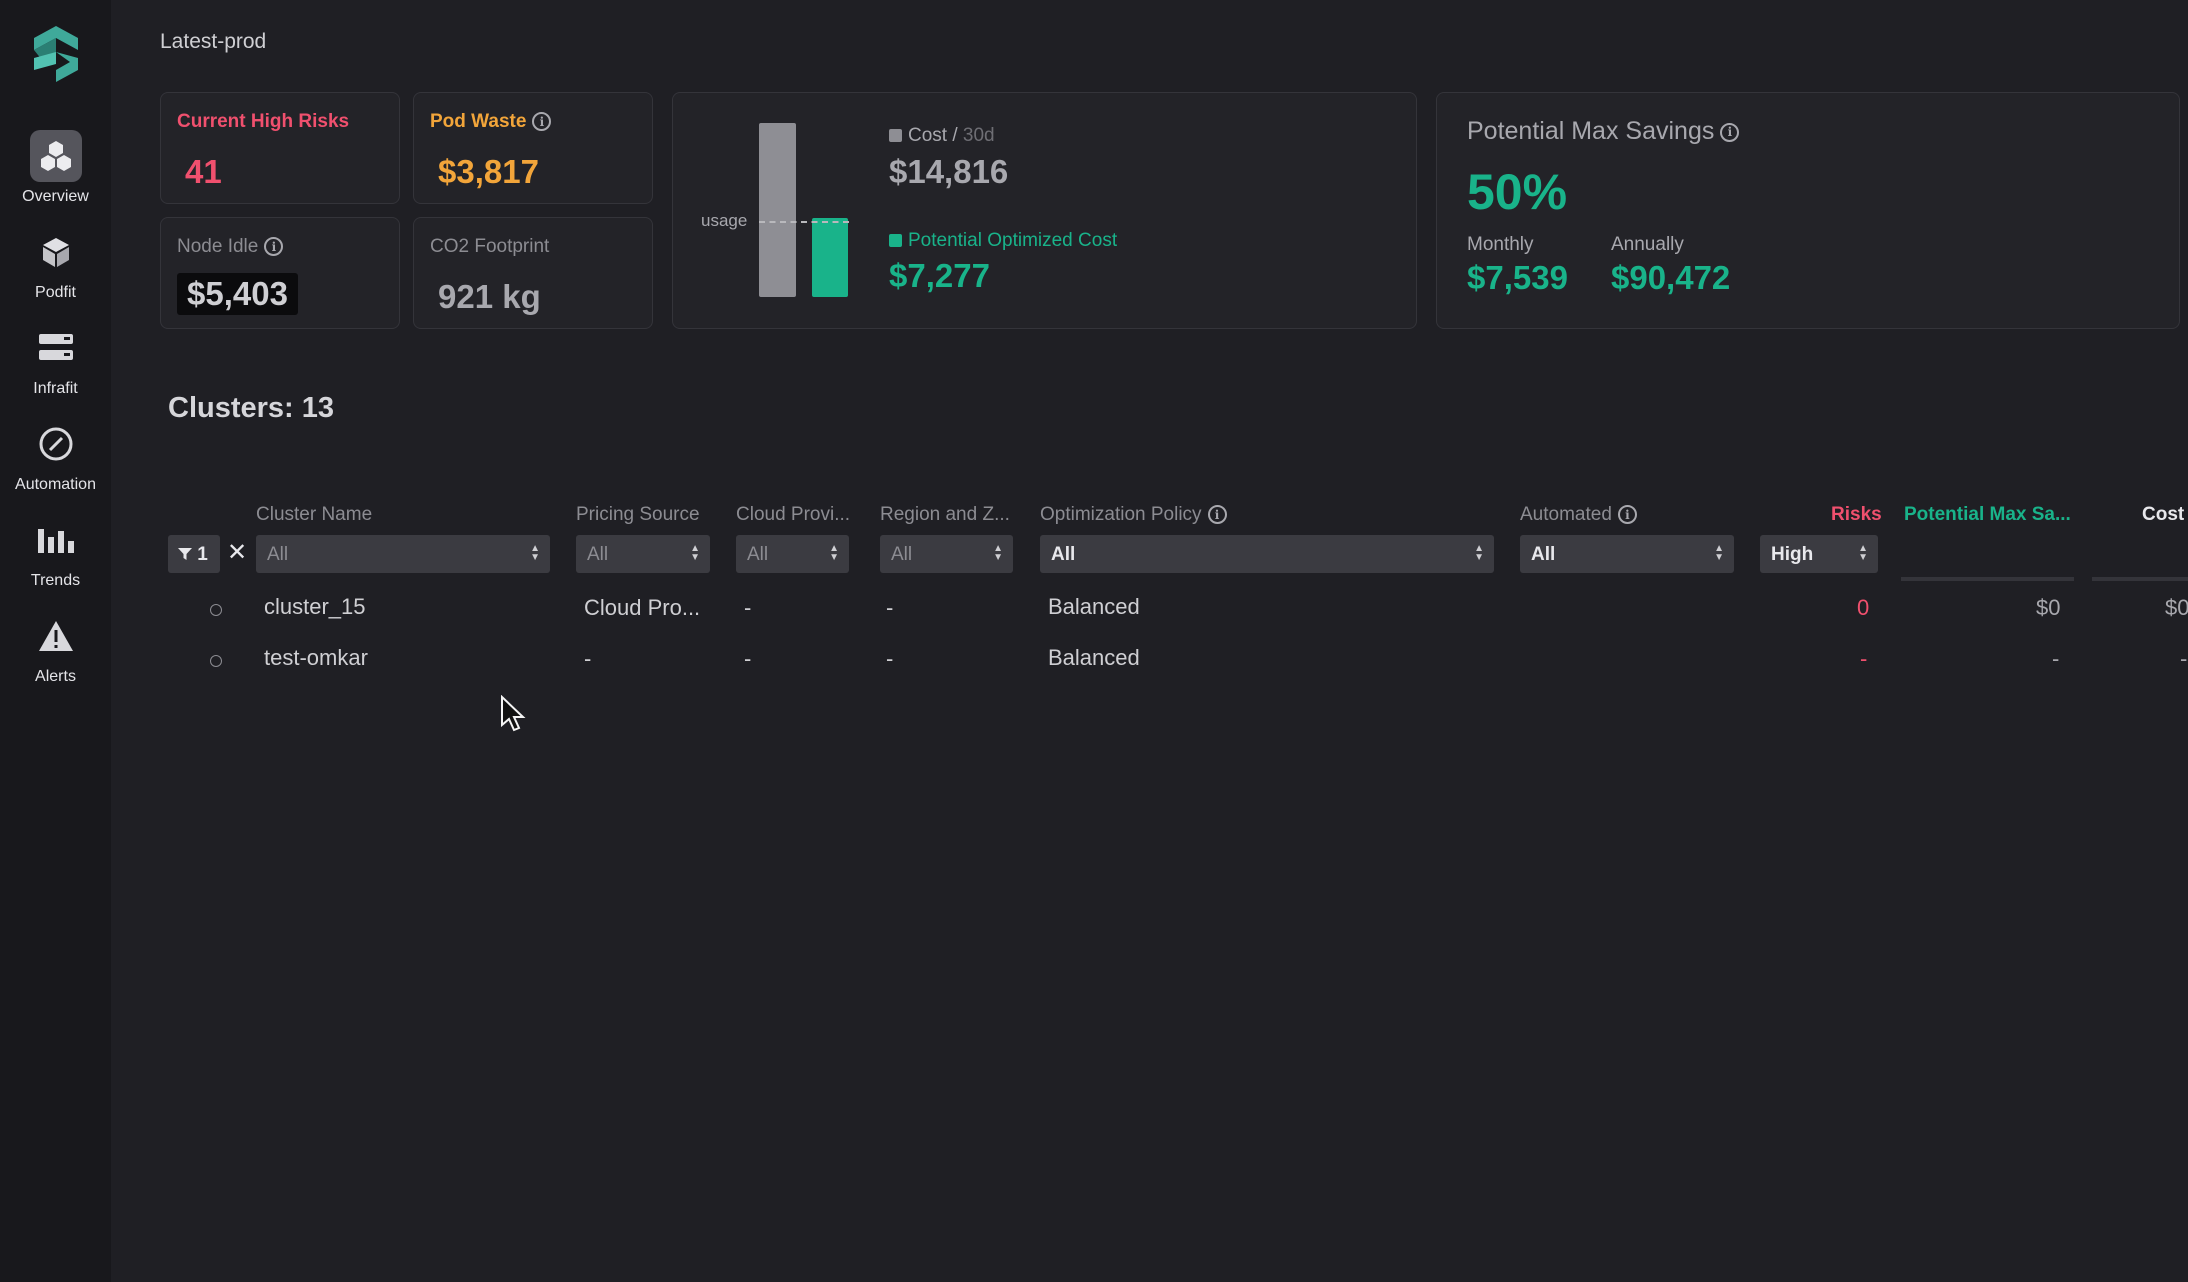 The width and height of the screenshot is (2188, 1282). What do you see at coordinates (1647, 244) in the screenshot?
I see `annually-label: Annually` at bounding box center [1647, 244].